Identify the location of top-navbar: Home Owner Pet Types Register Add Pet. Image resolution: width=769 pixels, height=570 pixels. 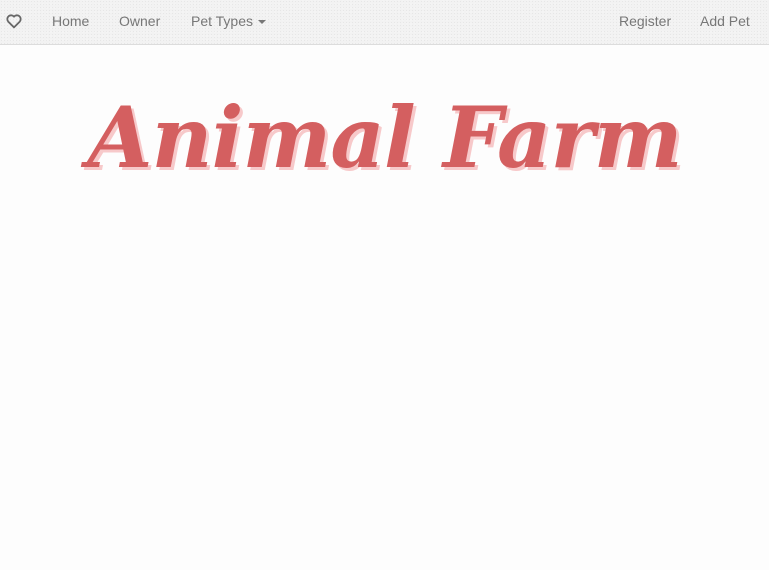
(384, 22).